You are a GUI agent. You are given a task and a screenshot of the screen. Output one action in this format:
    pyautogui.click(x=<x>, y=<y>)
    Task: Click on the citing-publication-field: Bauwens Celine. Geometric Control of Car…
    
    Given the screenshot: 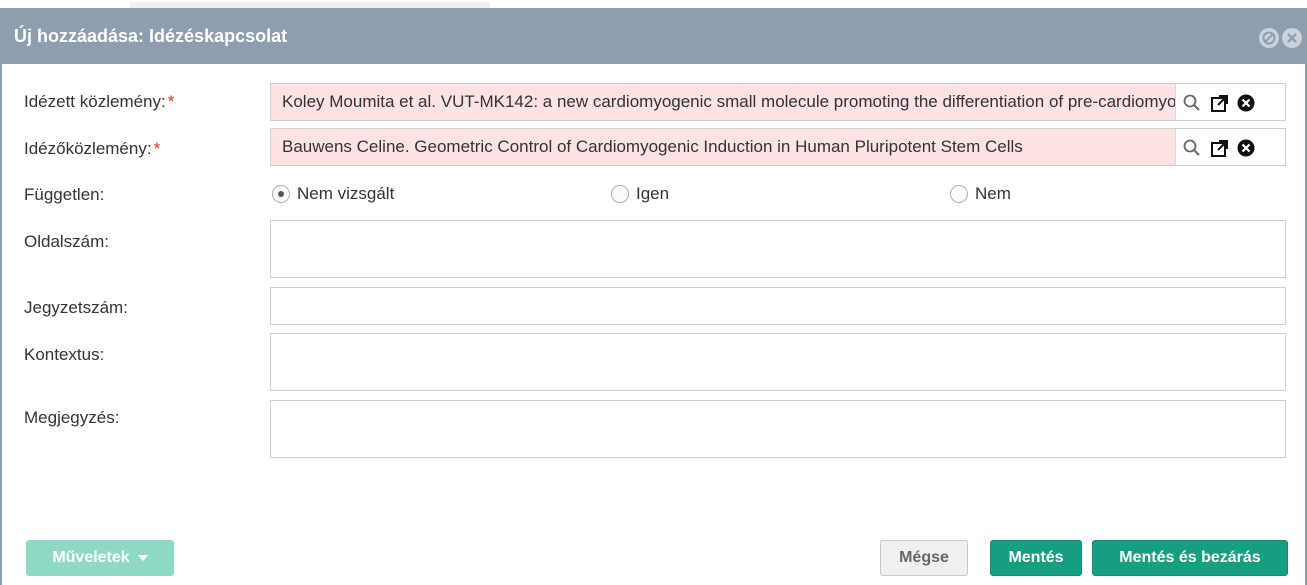 What is the action you would take?
    pyautogui.click(x=778, y=147)
    